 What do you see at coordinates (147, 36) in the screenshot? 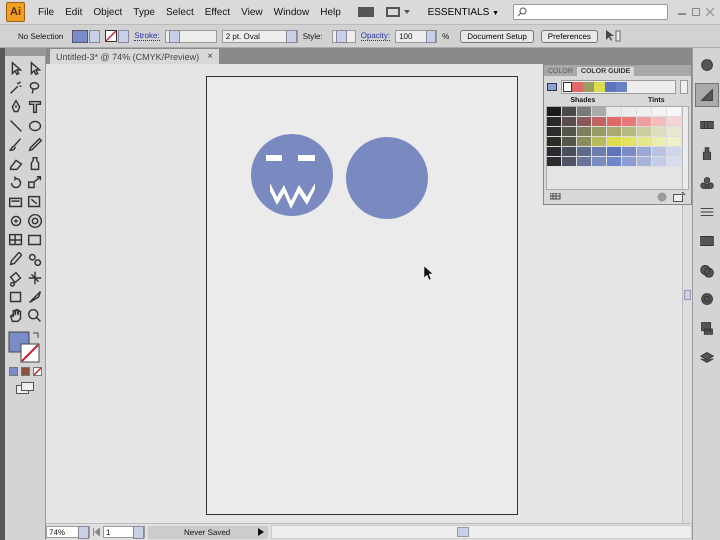
I see `stroke-label: Stroke:` at bounding box center [147, 36].